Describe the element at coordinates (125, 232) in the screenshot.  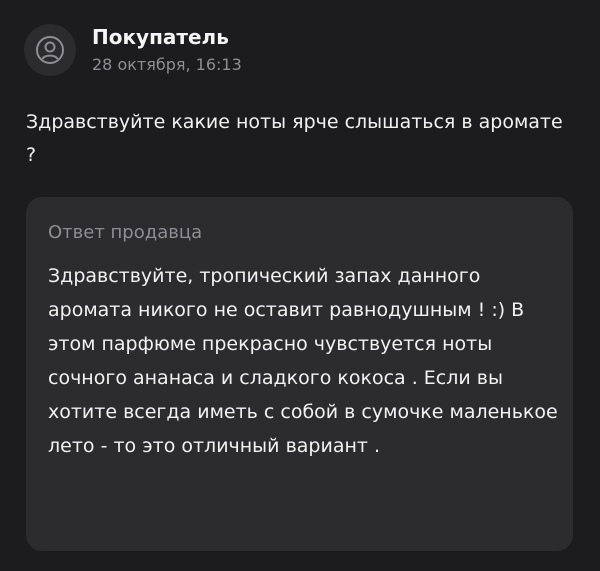
I see `seller-answer-title: Ответ продавца` at that location.